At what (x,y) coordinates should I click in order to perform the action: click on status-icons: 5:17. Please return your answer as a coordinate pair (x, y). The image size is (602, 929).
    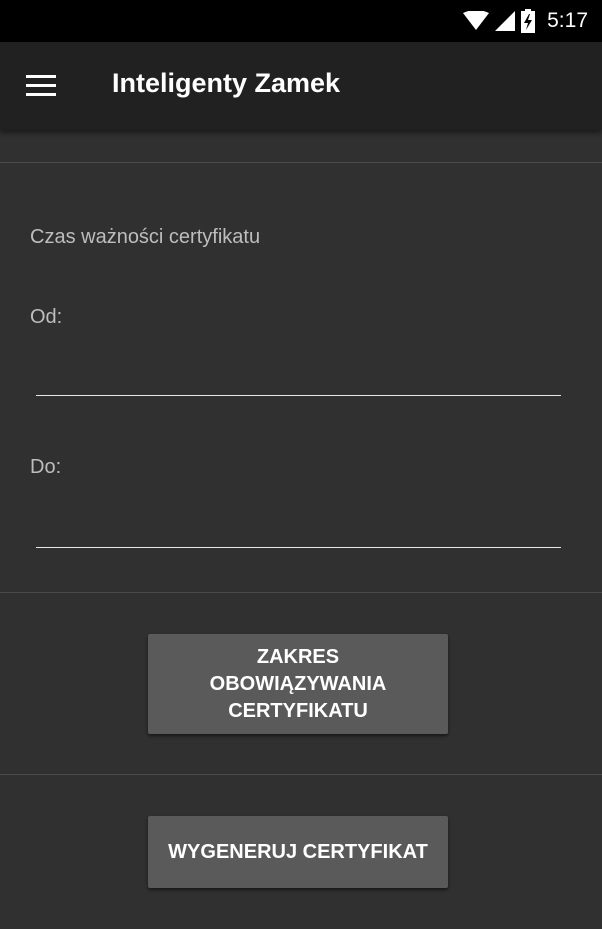
    Looking at the image, I should click on (525, 21).